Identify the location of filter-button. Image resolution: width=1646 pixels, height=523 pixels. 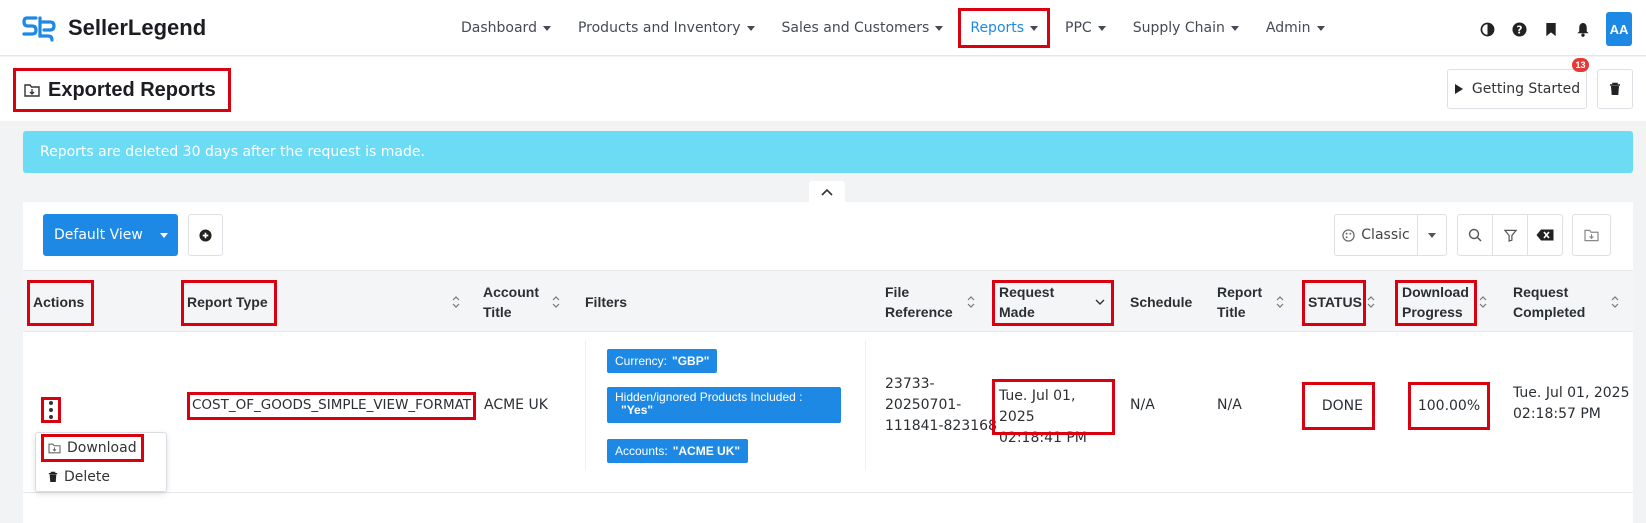
(1510, 235).